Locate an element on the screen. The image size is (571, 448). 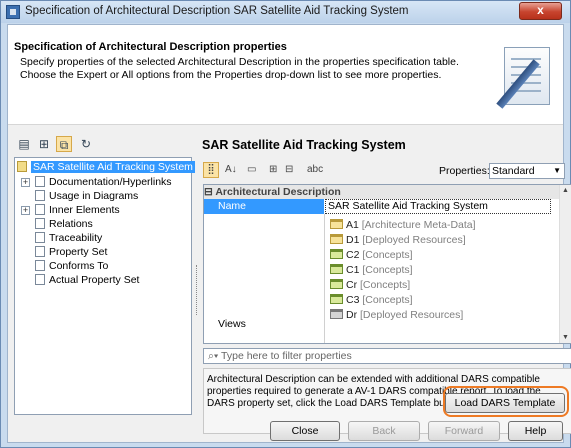
view-item: C2 [Concepts] is located at coordinates (371, 255).